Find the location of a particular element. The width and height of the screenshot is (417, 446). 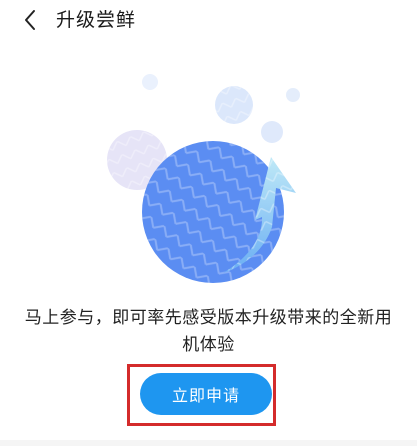

app-header: 升级尝鲜 is located at coordinates (208, 22).